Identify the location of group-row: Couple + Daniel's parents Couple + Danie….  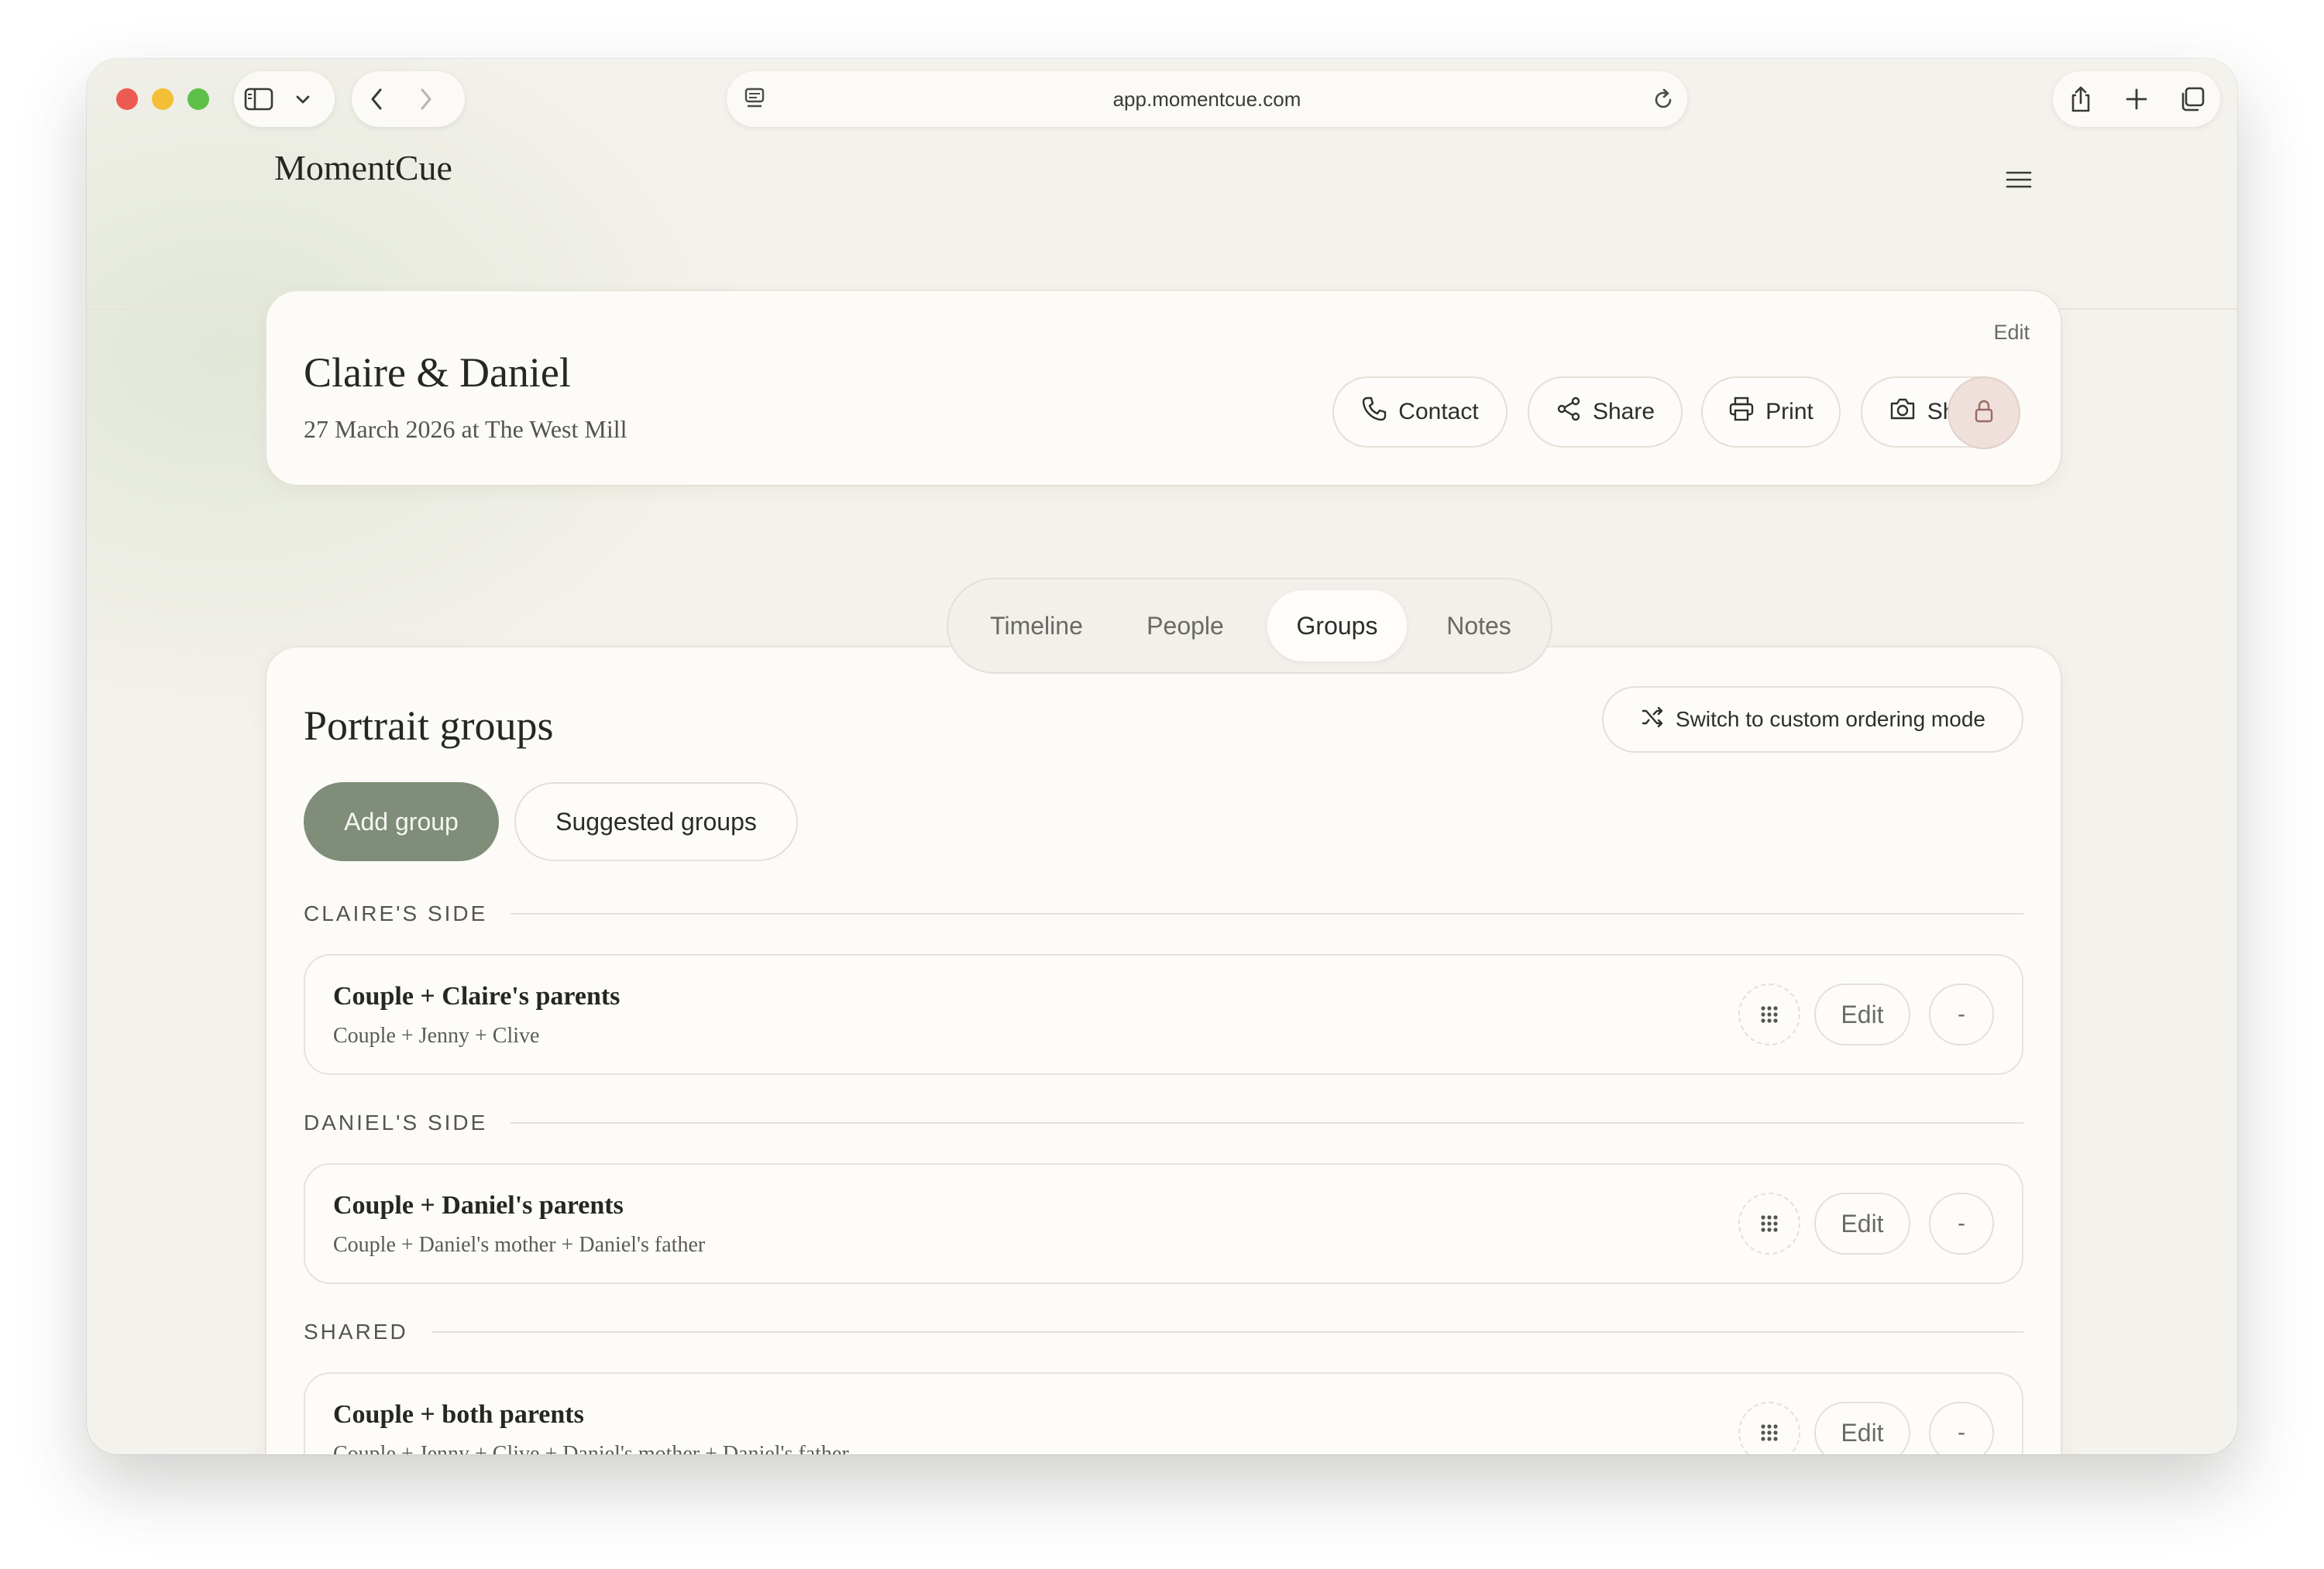
(1163, 1223).